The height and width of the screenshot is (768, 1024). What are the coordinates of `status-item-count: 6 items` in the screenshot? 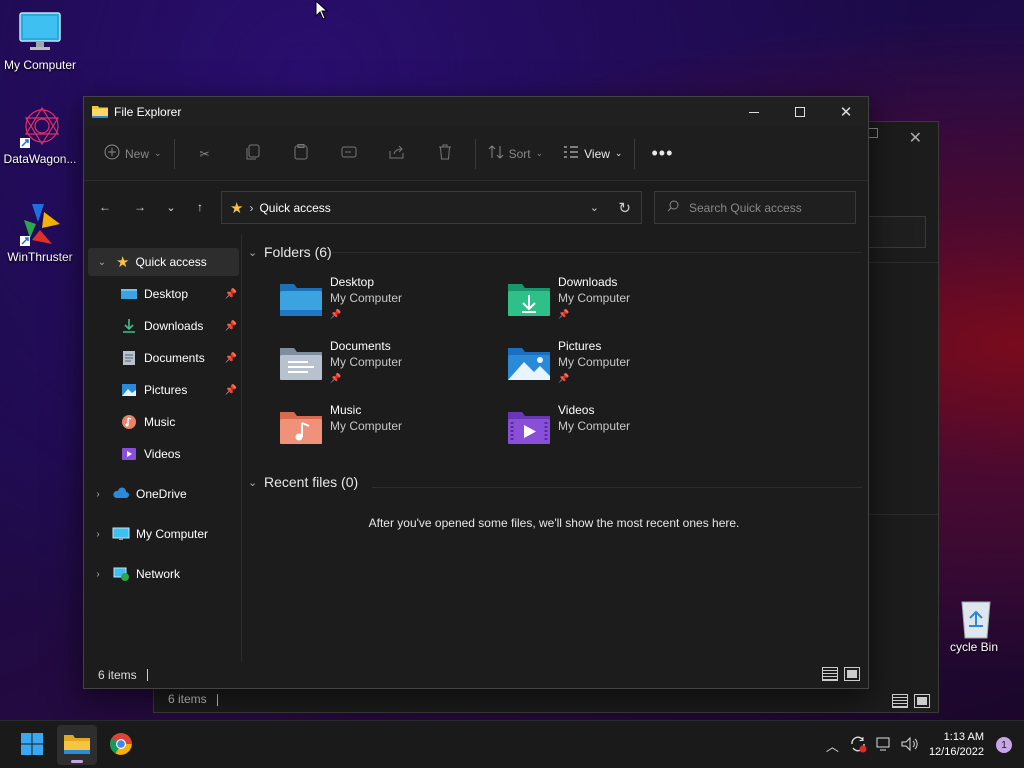 It's located at (193, 699).